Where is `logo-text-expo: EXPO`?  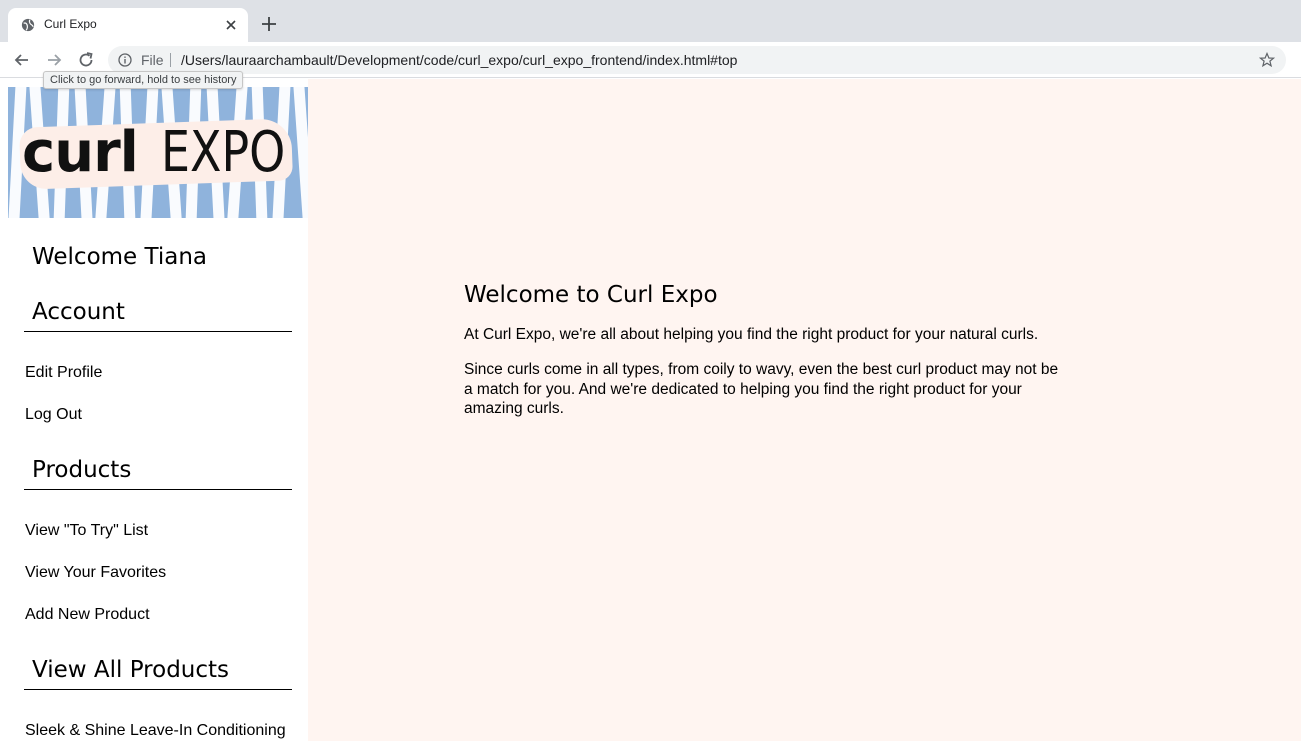 logo-text-expo: EXPO is located at coordinates (223, 152).